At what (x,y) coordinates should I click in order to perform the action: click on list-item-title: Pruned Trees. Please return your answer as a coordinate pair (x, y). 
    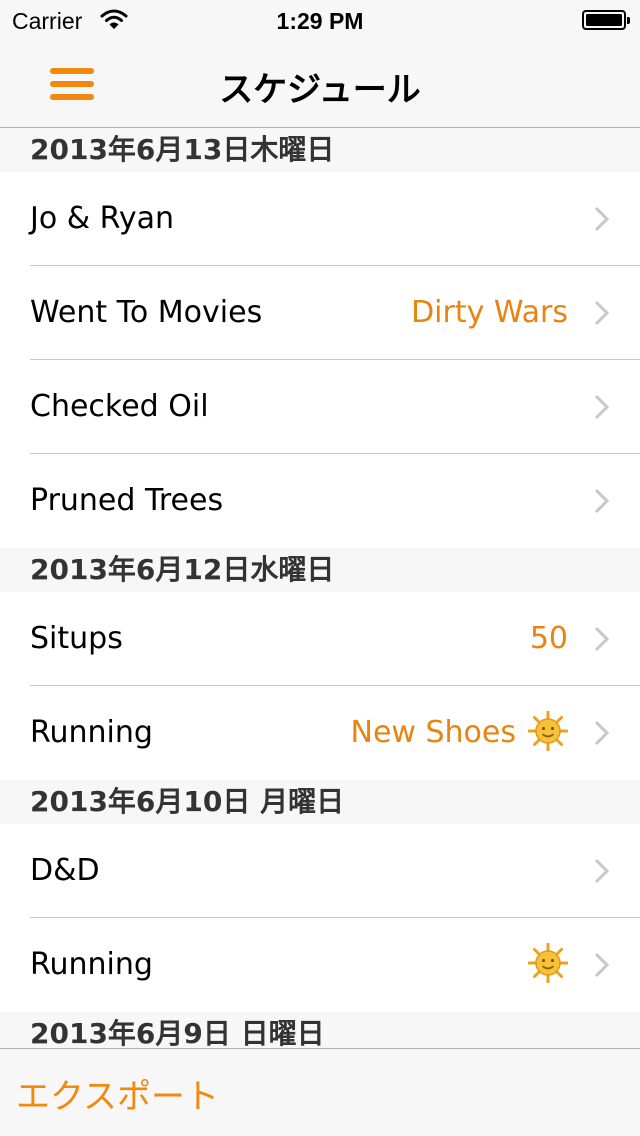
    Looking at the image, I should click on (127, 500).